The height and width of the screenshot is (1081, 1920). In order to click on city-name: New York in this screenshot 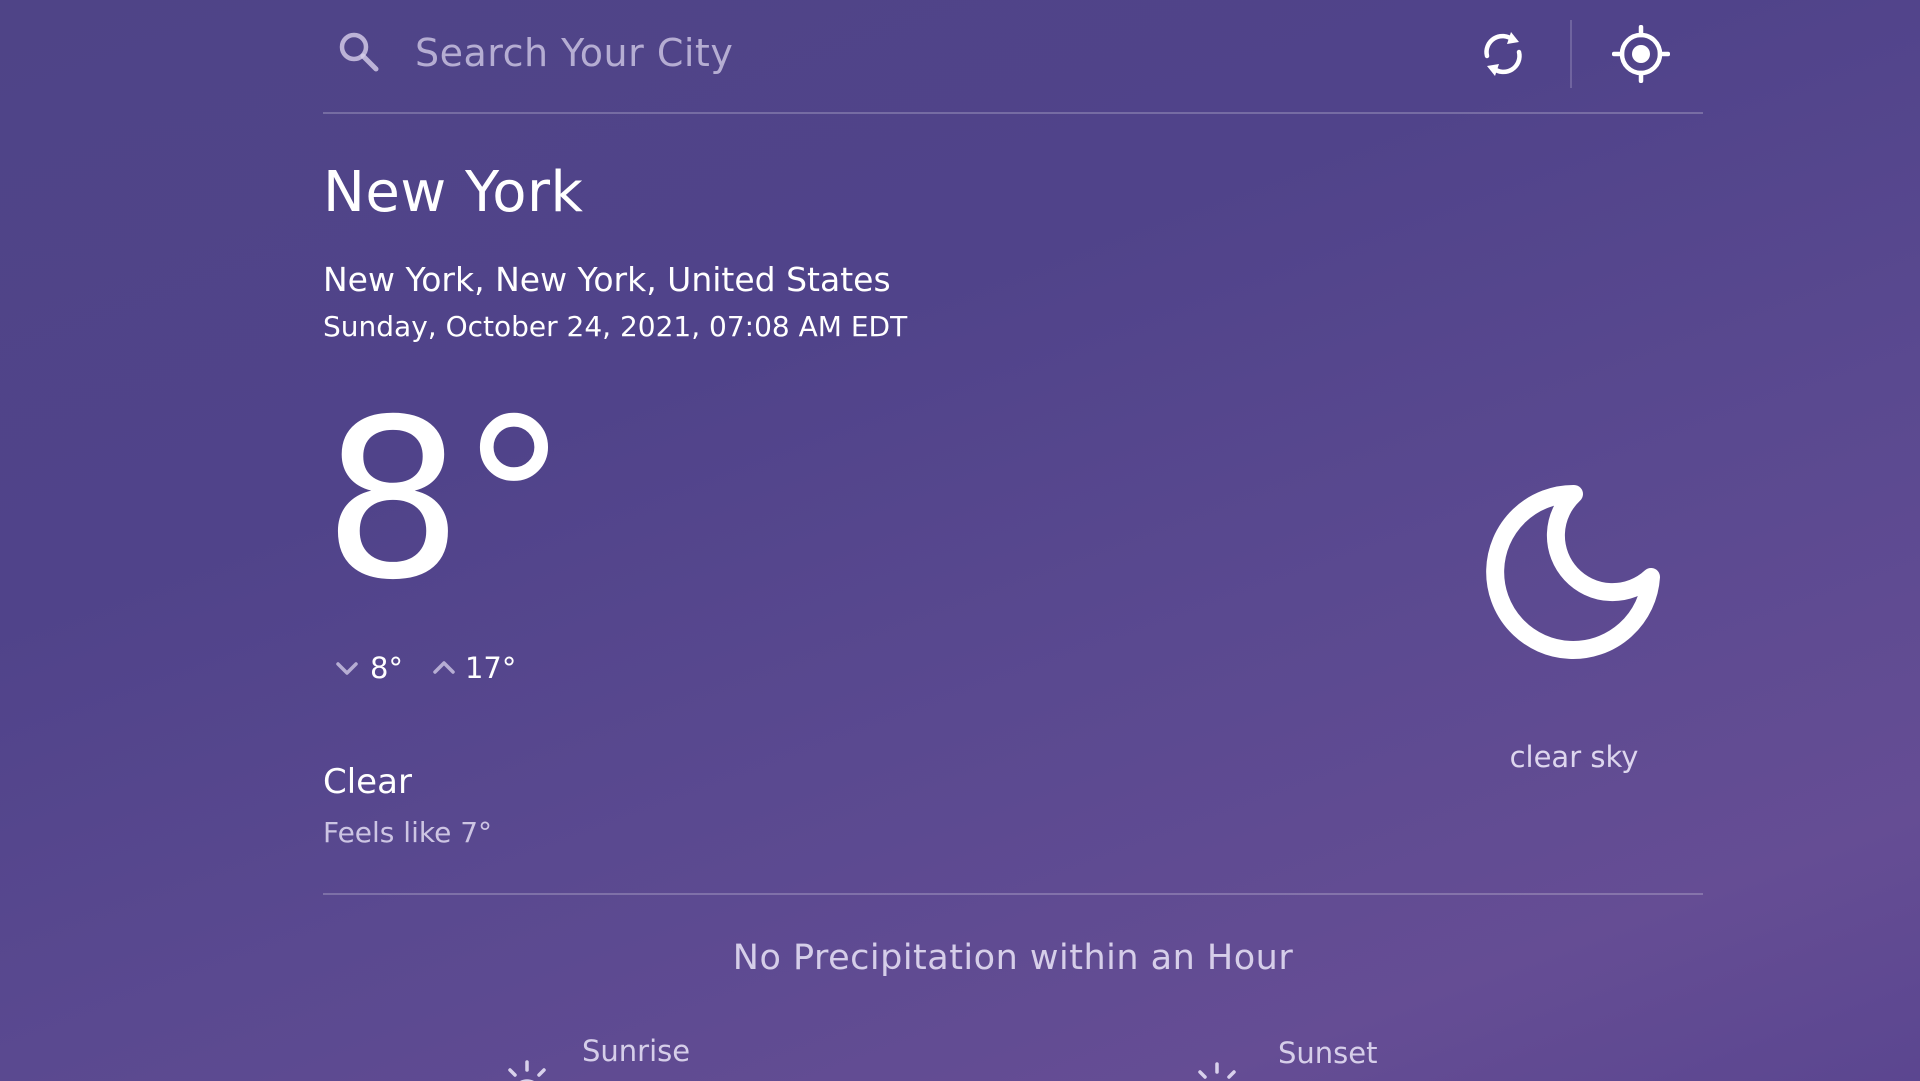, I will do `click(453, 192)`.